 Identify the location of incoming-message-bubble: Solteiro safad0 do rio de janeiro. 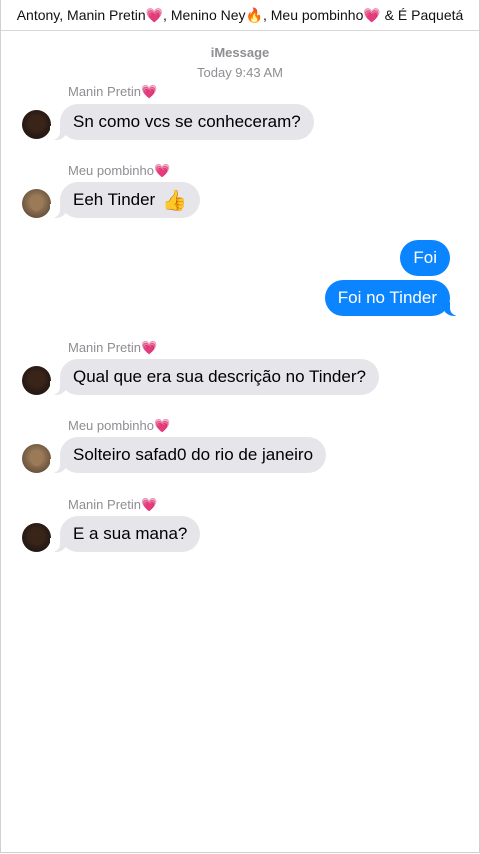
(188, 455).